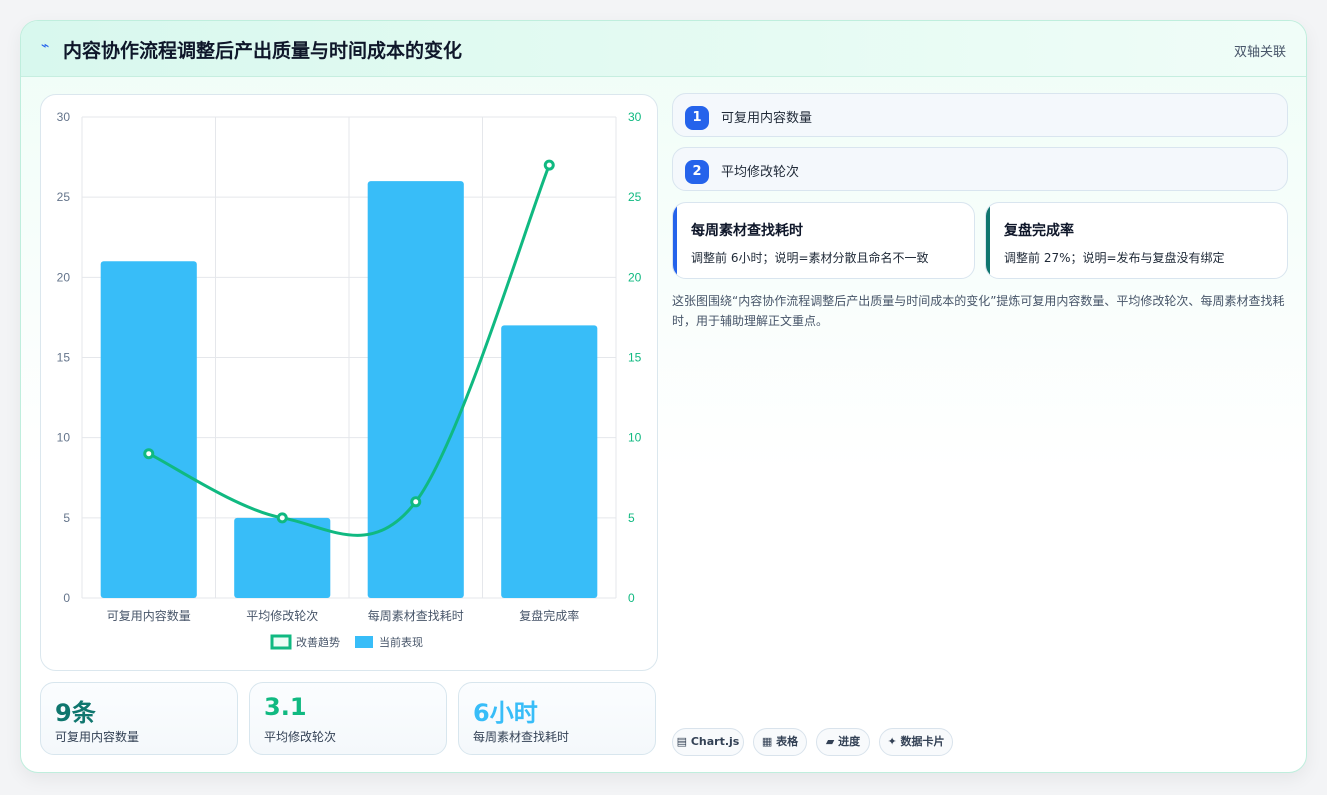  I want to click on page-title: 内容协作流程调整后产出质量与时间成本的变化, so click(263, 51).